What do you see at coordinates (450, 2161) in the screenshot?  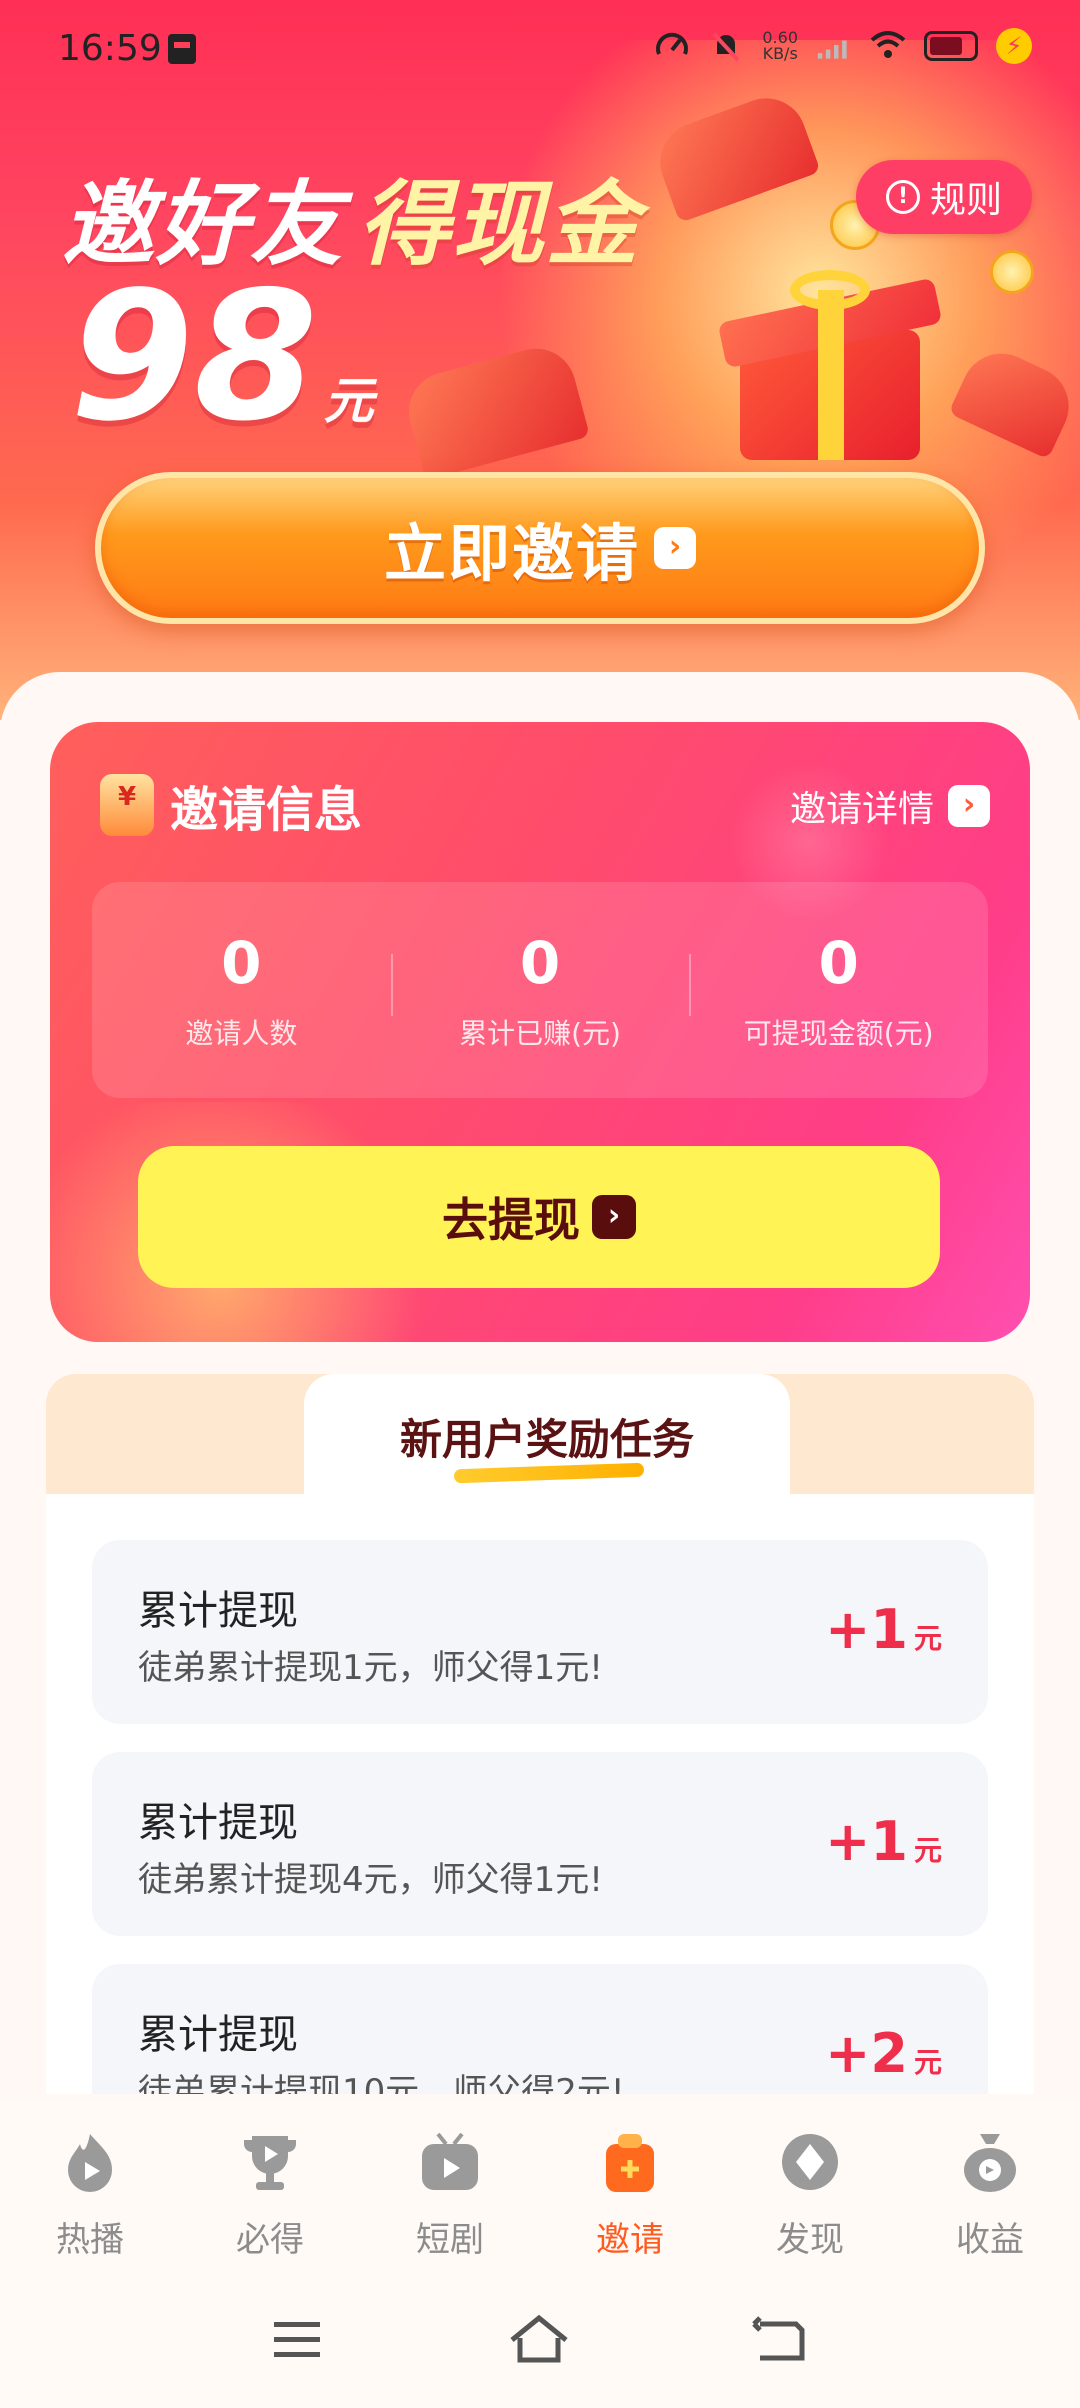 I see `tv-play-icon` at bounding box center [450, 2161].